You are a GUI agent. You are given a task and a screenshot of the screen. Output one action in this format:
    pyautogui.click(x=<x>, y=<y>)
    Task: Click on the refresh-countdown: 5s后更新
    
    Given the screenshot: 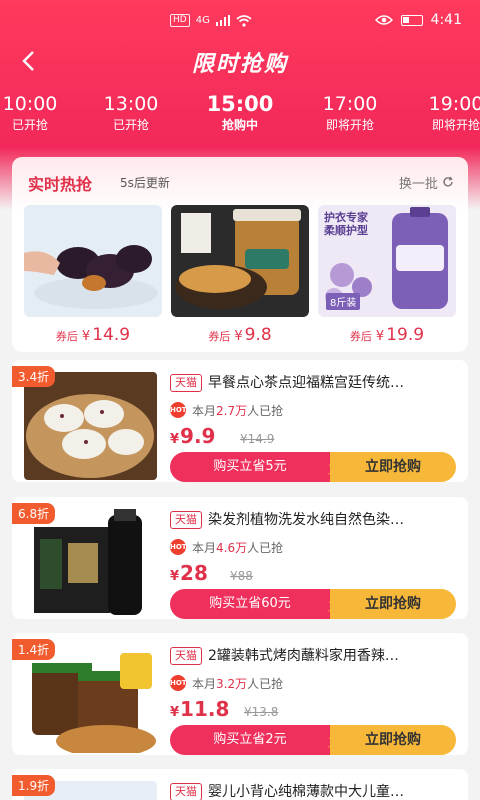 What is the action you would take?
    pyautogui.click(x=145, y=183)
    